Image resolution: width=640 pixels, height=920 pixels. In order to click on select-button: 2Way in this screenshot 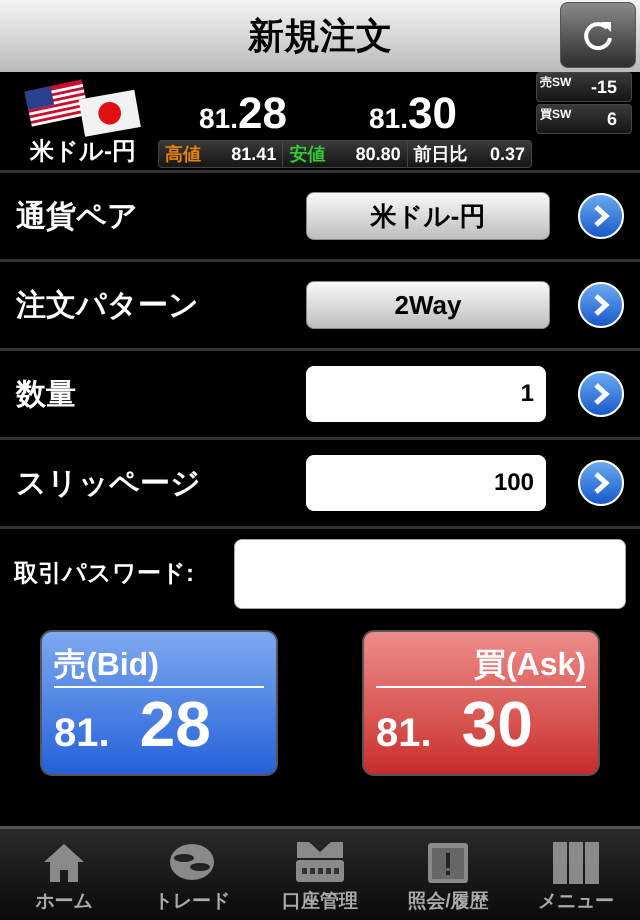, I will do `click(428, 305)`.